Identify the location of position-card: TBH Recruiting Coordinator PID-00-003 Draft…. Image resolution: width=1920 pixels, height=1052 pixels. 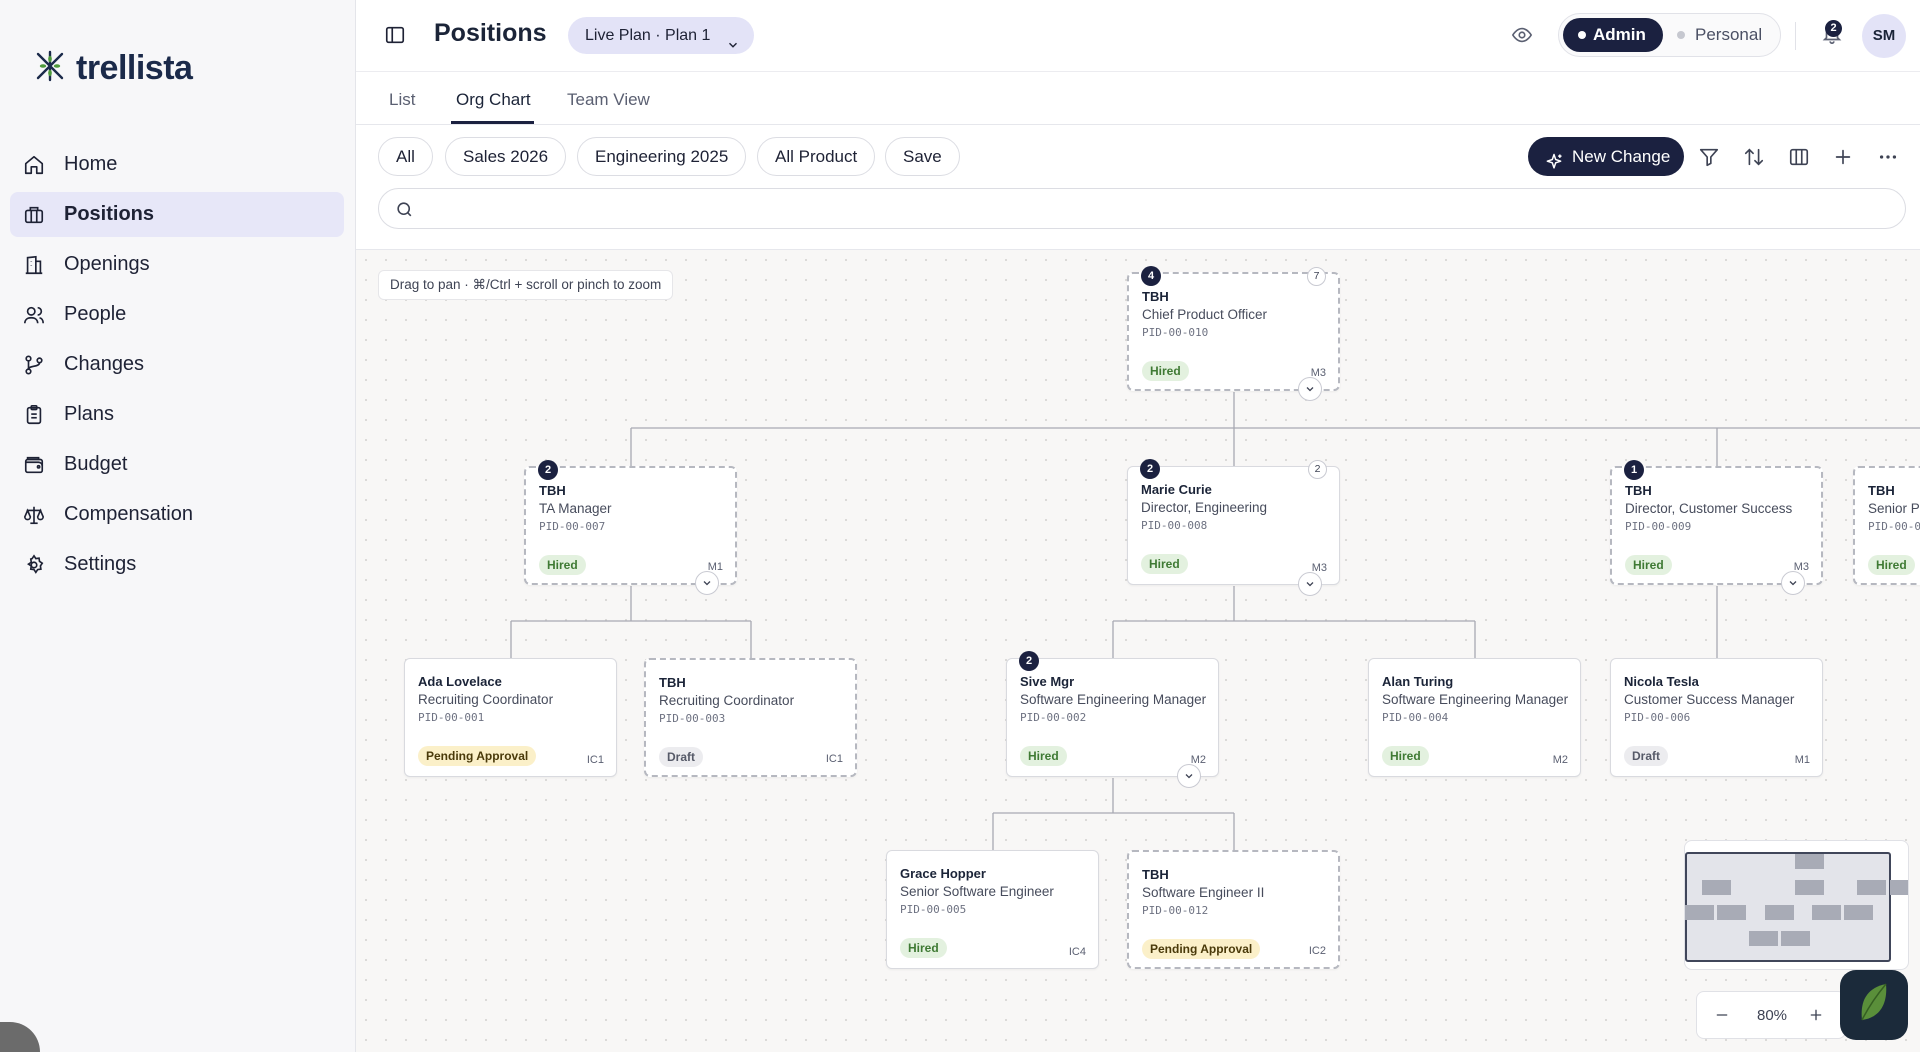
(750, 717).